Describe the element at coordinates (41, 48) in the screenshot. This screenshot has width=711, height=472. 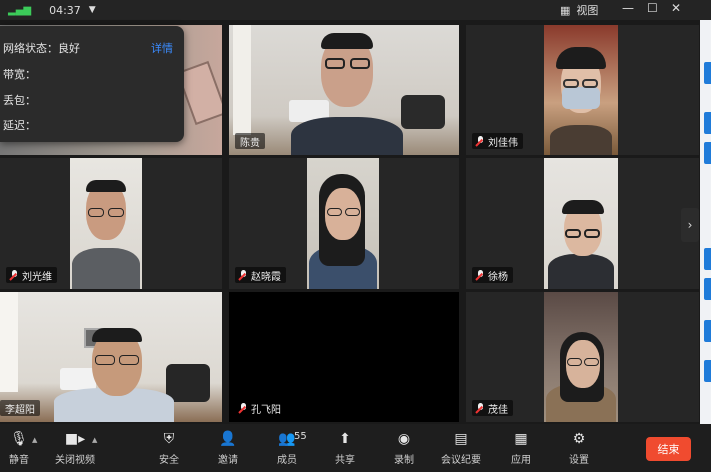
I see `network-status: 网络状态：良好` at that location.